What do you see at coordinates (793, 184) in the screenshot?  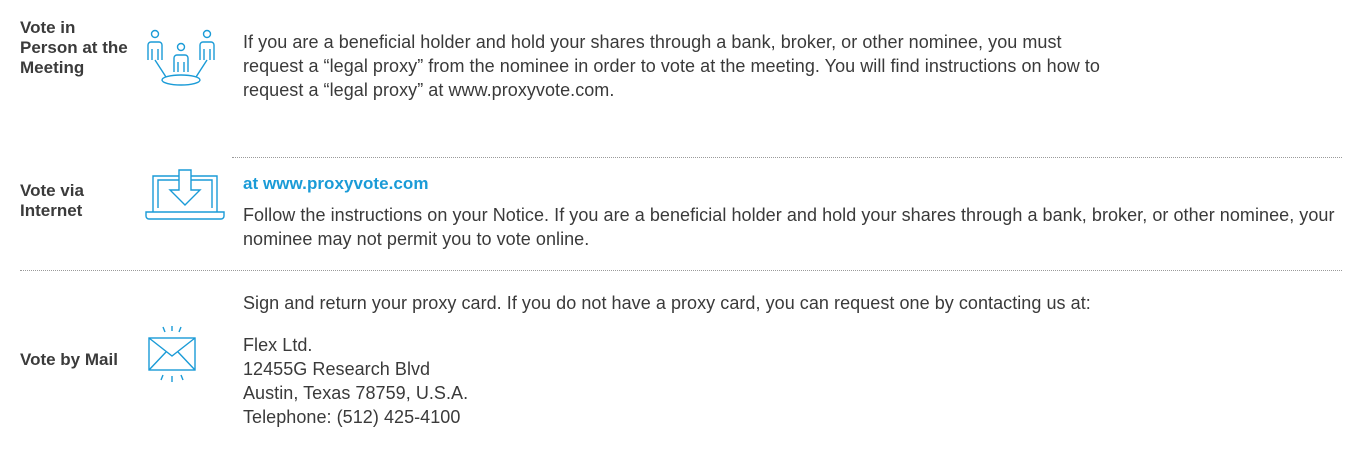 I see `proxyvote-link: at www.proxyvote.com` at bounding box center [793, 184].